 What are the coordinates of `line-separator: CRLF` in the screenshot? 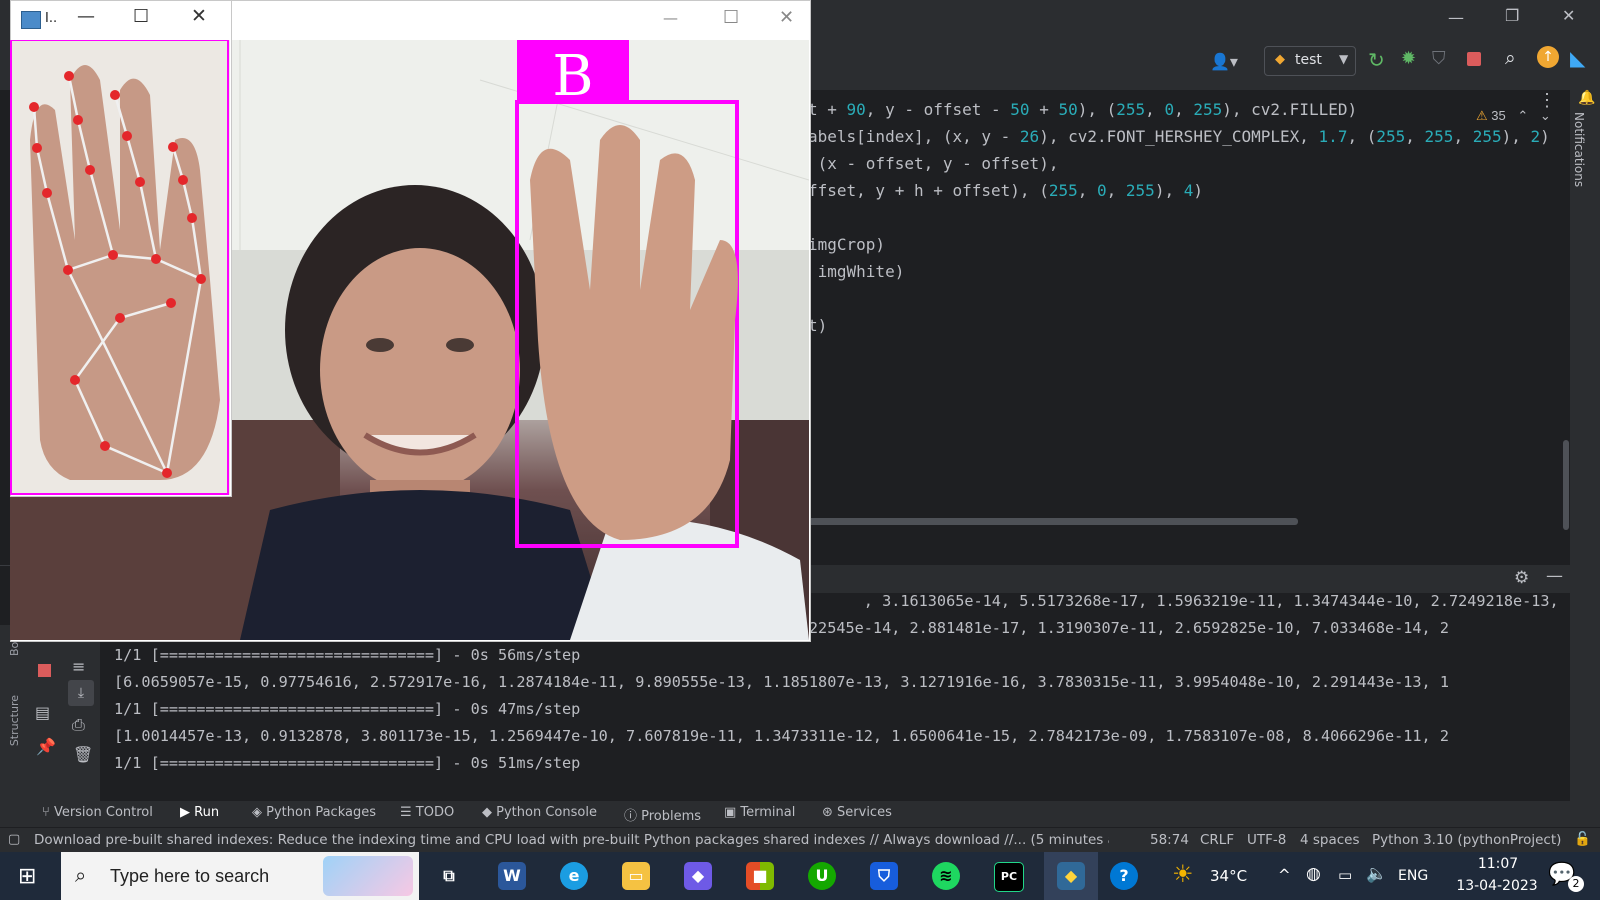 It's located at (1217, 840).